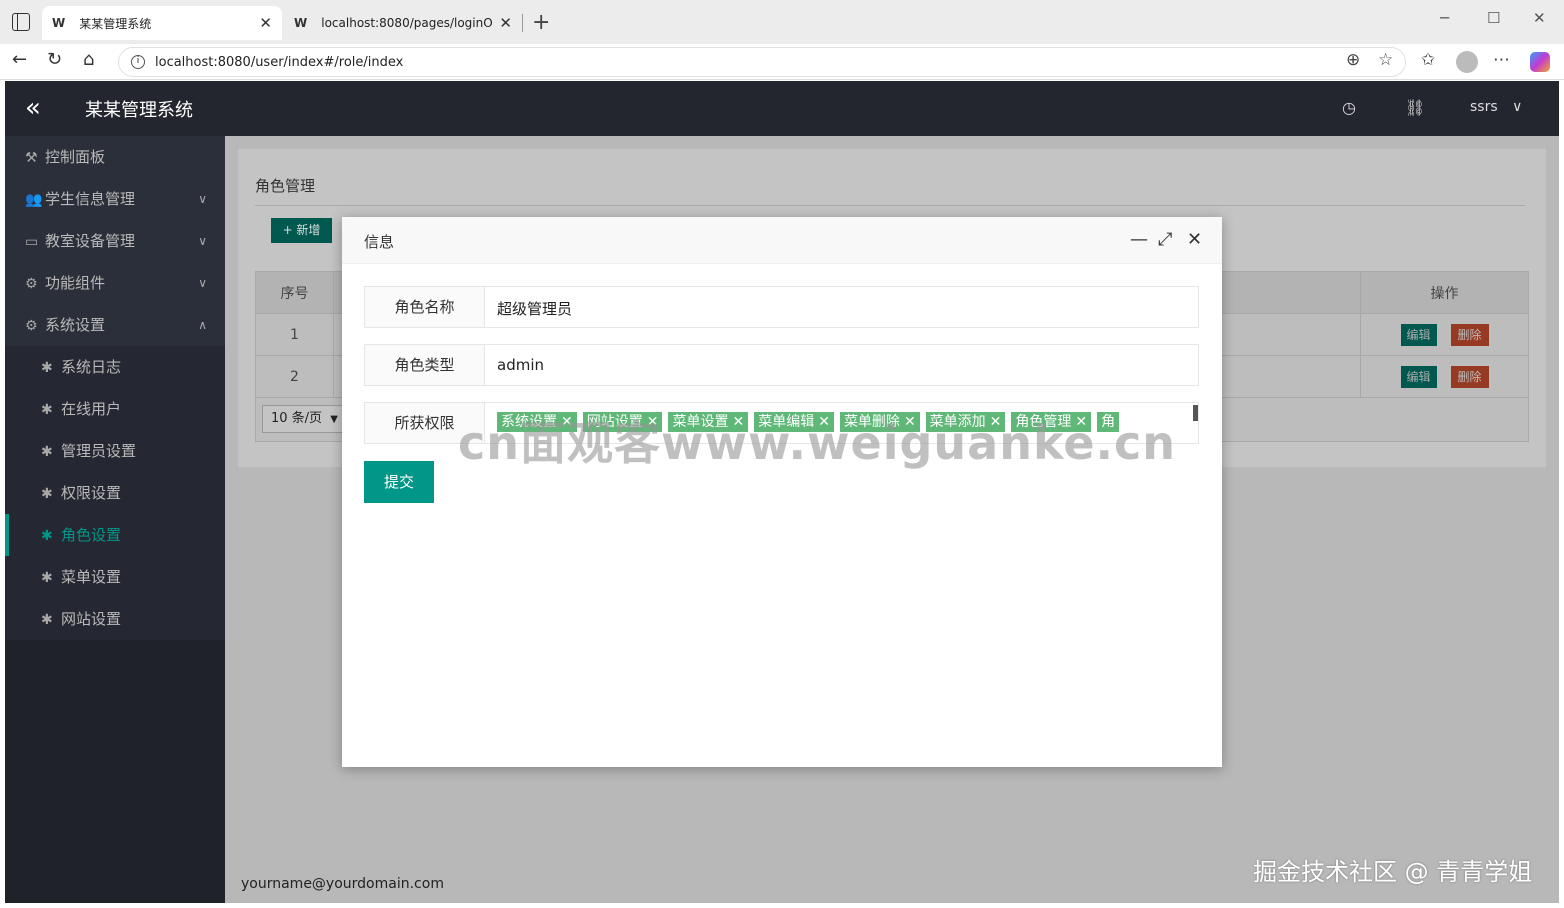  Describe the element at coordinates (91, 619) in the screenshot. I see `sidebar-item-label: 网站设置` at that location.